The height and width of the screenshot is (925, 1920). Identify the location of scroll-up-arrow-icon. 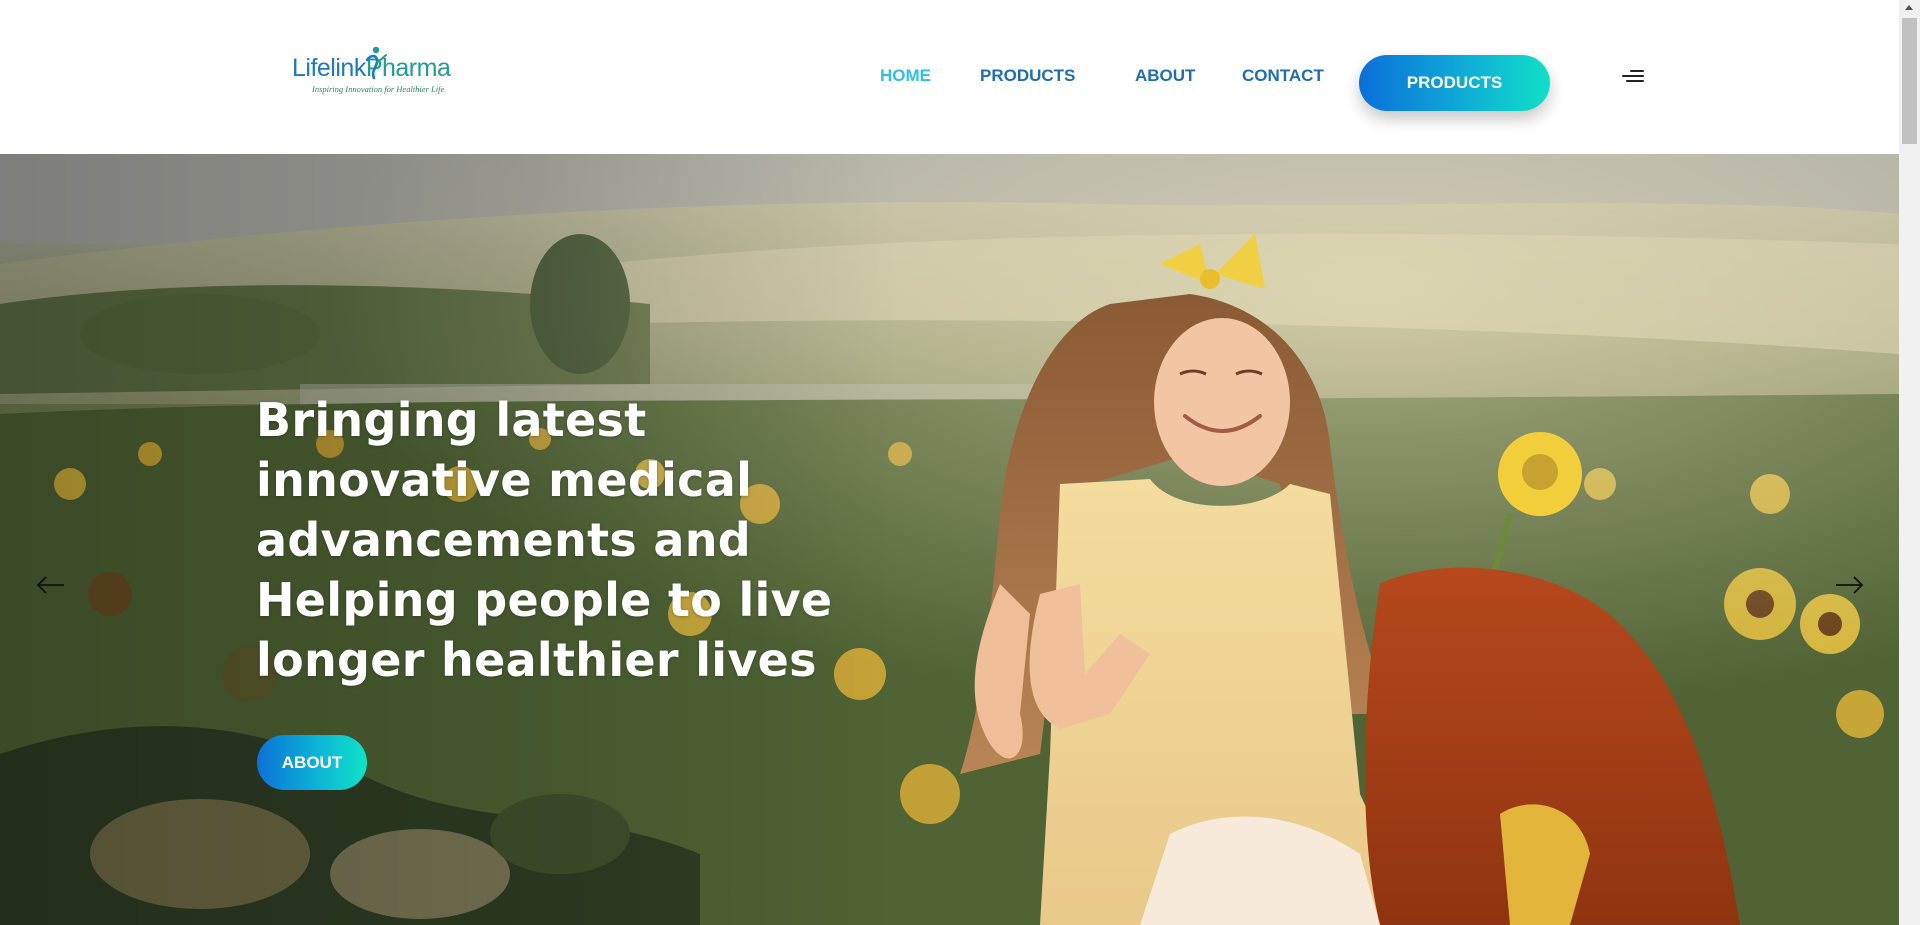
(1909, 7).